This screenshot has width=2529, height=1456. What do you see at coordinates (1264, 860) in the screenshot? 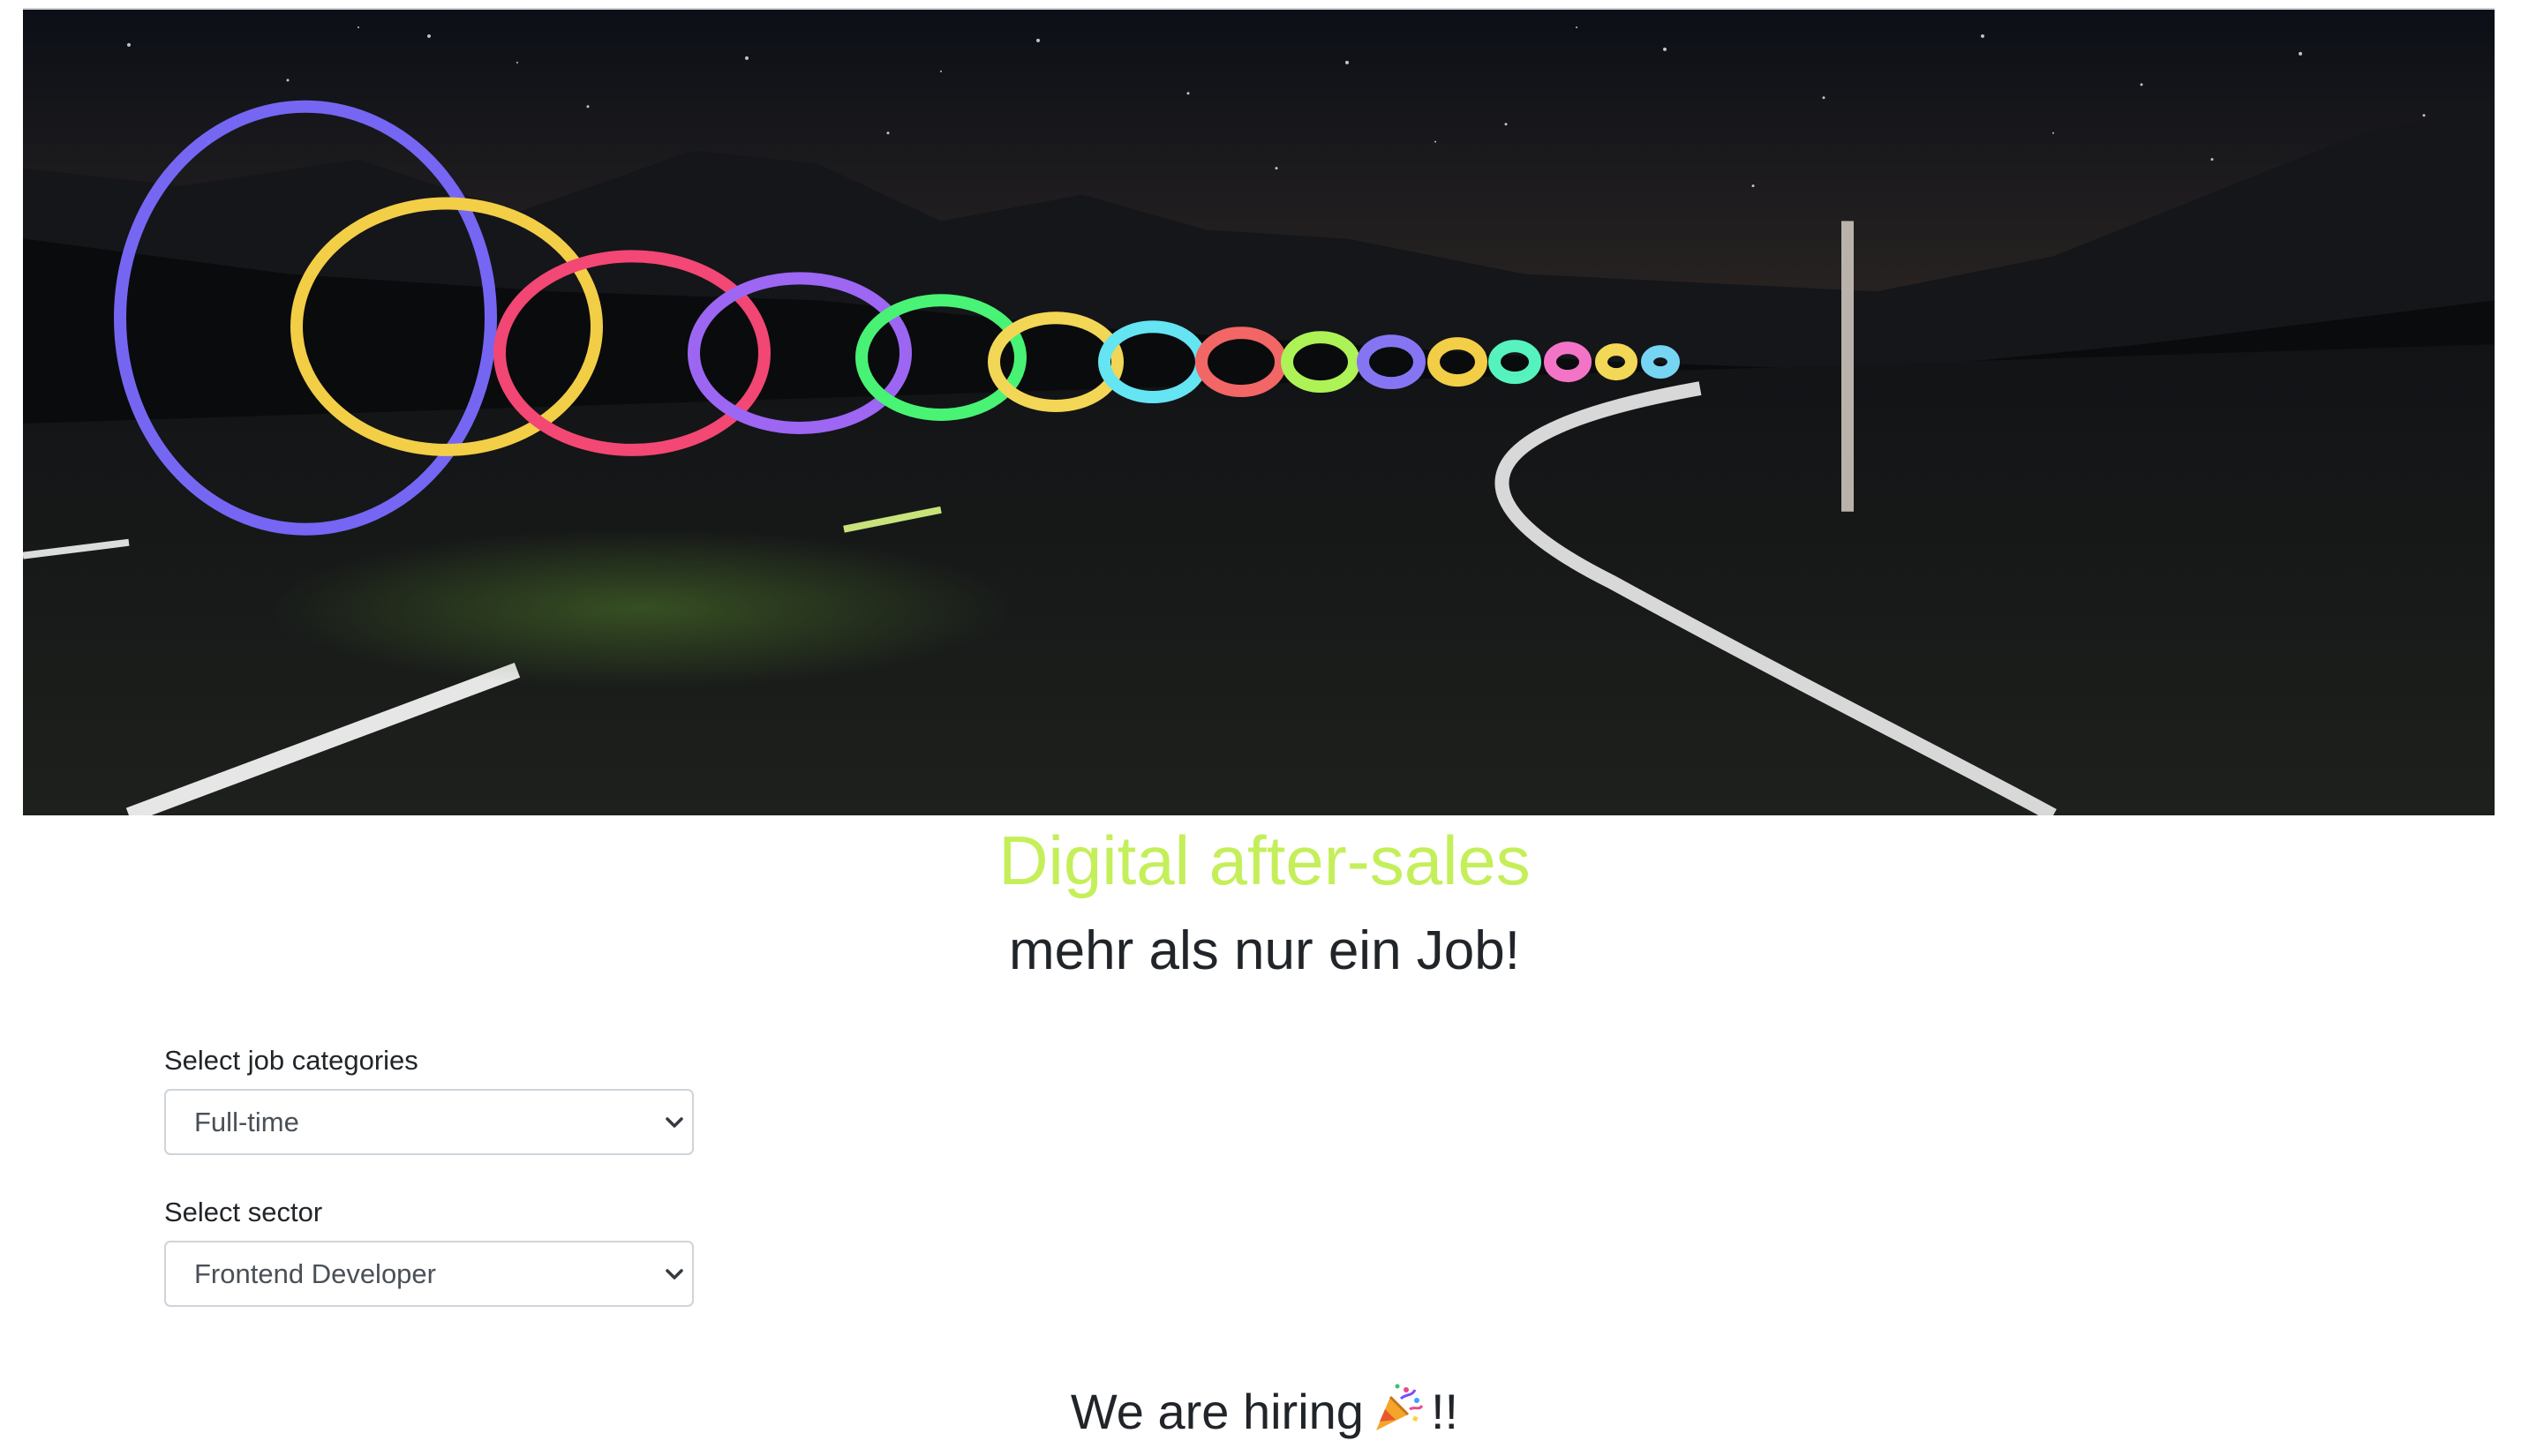
I see `page-title: Digital after-sales` at bounding box center [1264, 860].